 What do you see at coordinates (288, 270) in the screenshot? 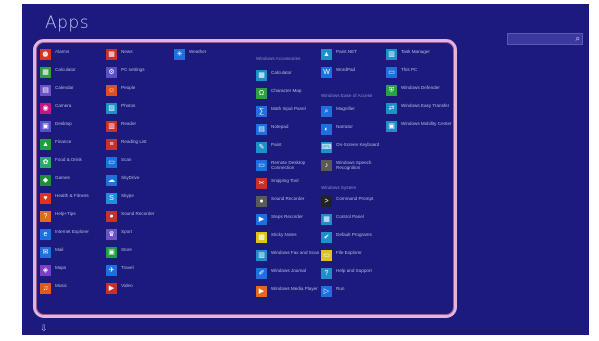
I see `app-label: Windows Journal` at bounding box center [288, 270].